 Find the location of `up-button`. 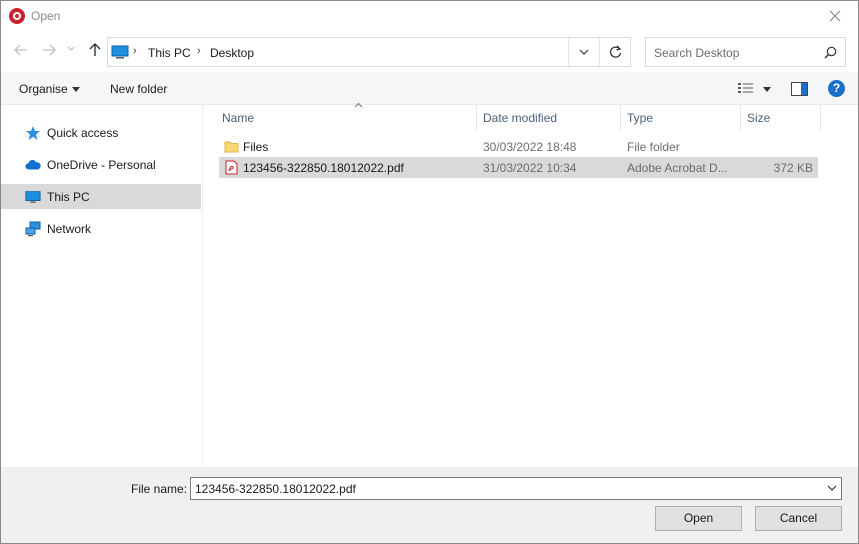

up-button is located at coordinates (96, 51).